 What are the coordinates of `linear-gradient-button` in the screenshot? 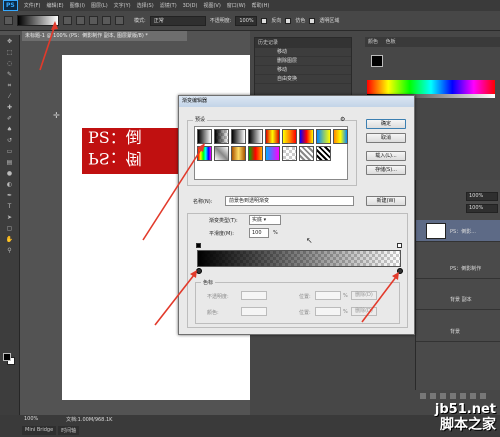 It's located at (67, 20).